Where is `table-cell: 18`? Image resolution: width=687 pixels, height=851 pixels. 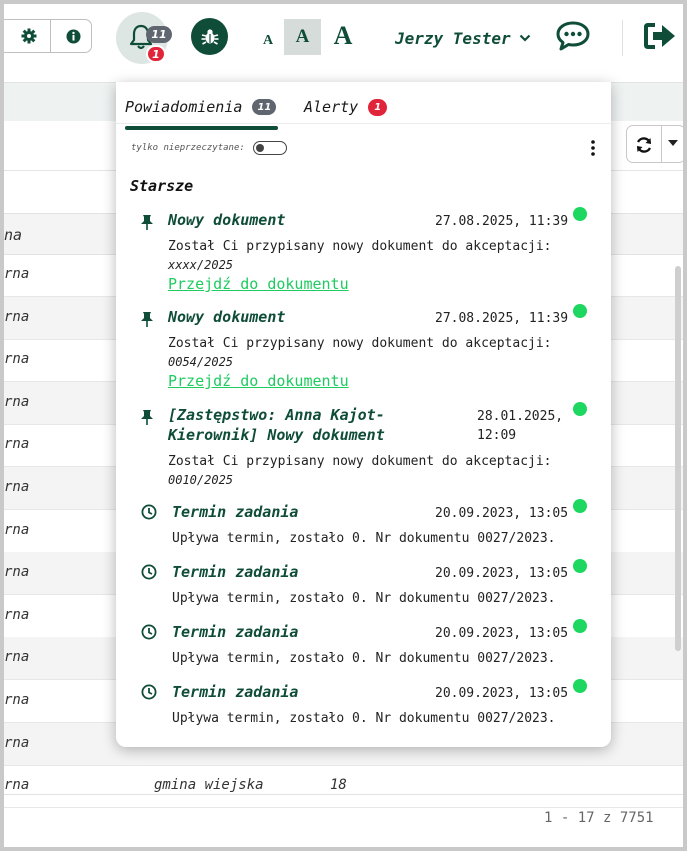
table-cell: 18 is located at coordinates (338, 785).